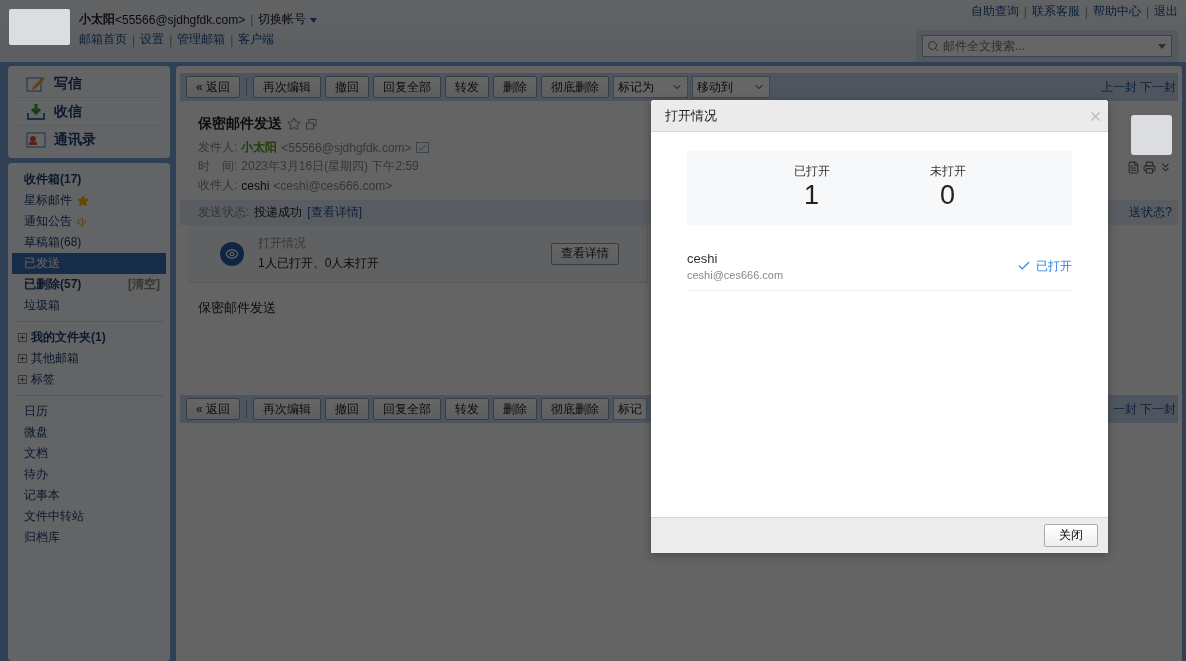 This screenshot has height=661, width=1186. I want to click on header-link: 设置, so click(152, 39).